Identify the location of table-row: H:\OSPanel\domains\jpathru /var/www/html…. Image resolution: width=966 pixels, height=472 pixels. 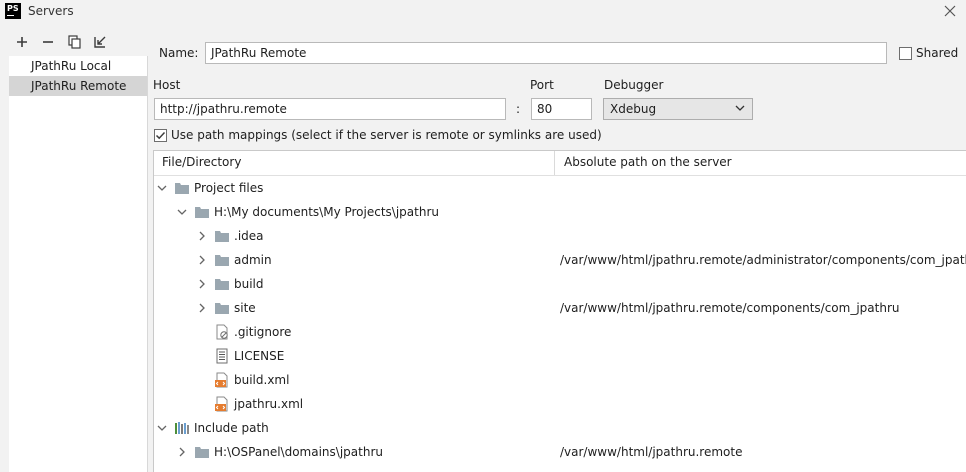
(560, 452).